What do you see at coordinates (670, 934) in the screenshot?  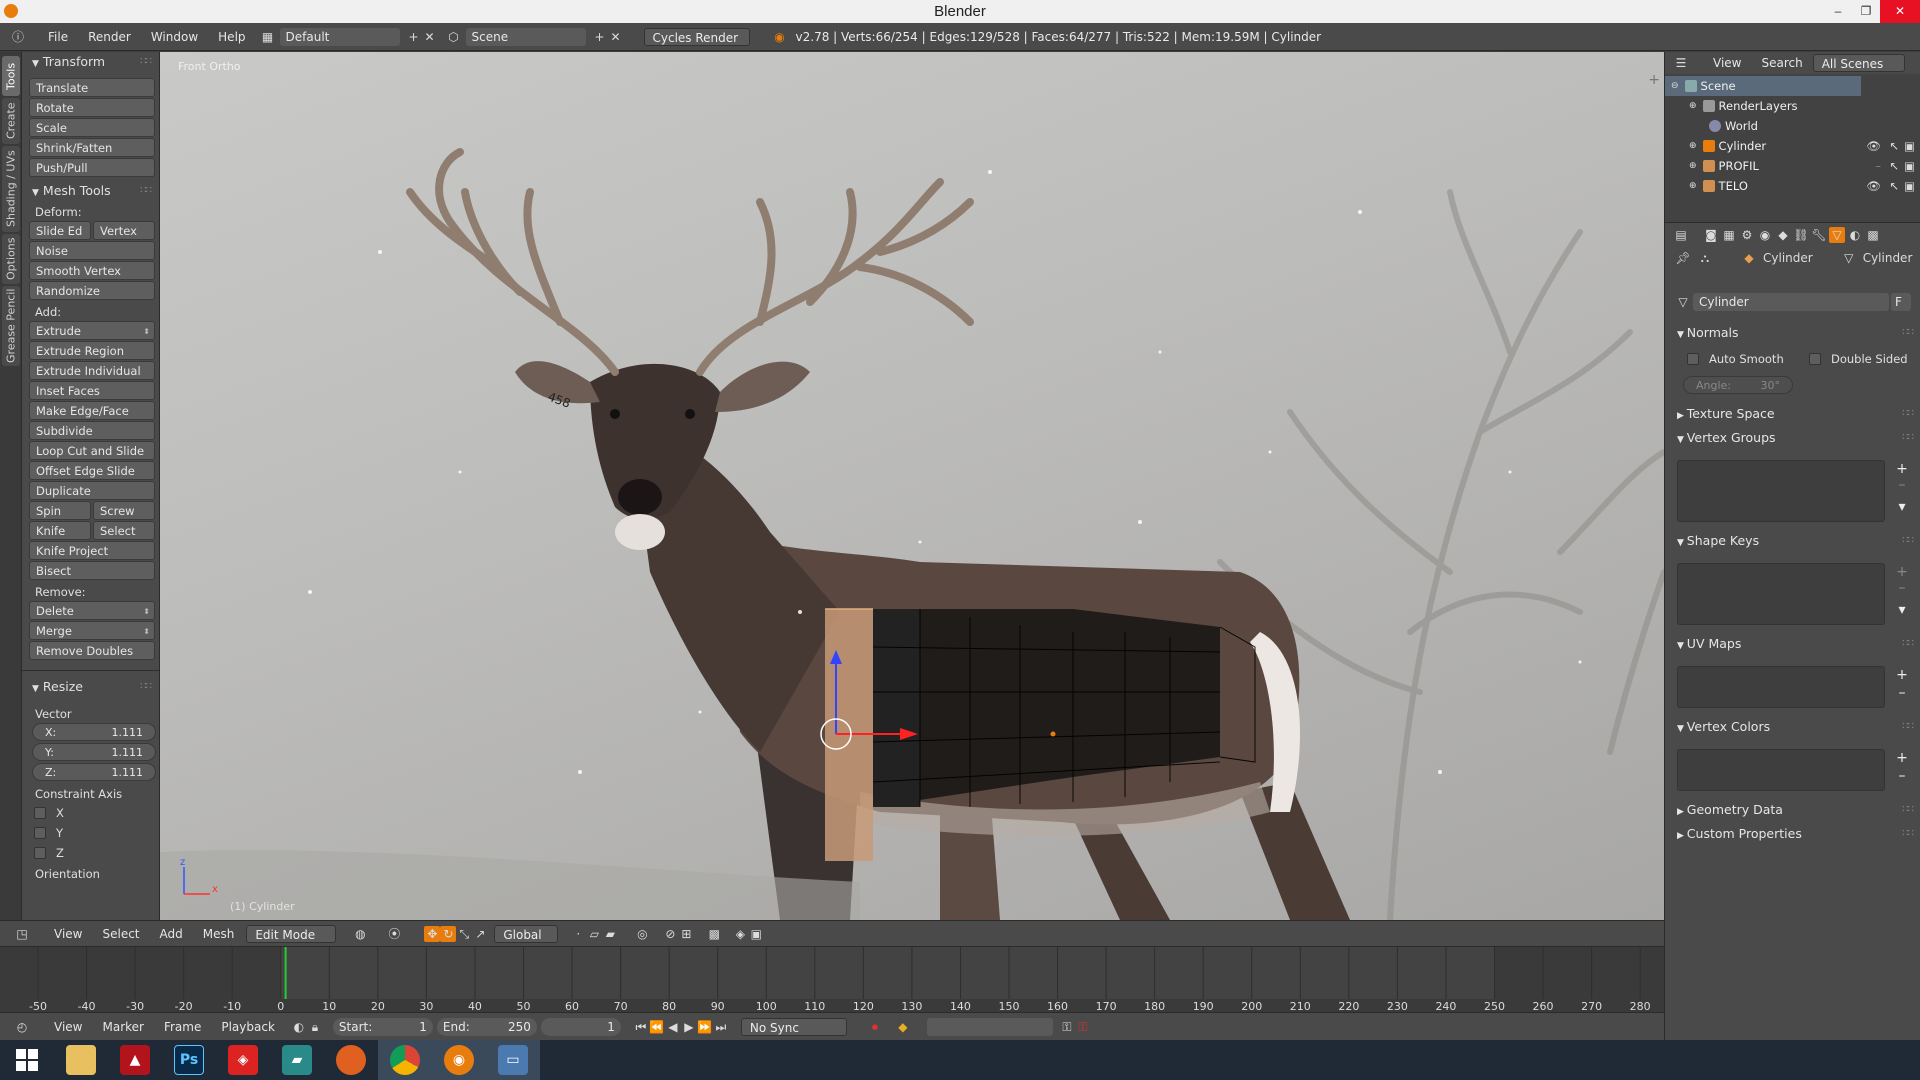 I see `snap-icon: ⊘` at bounding box center [670, 934].